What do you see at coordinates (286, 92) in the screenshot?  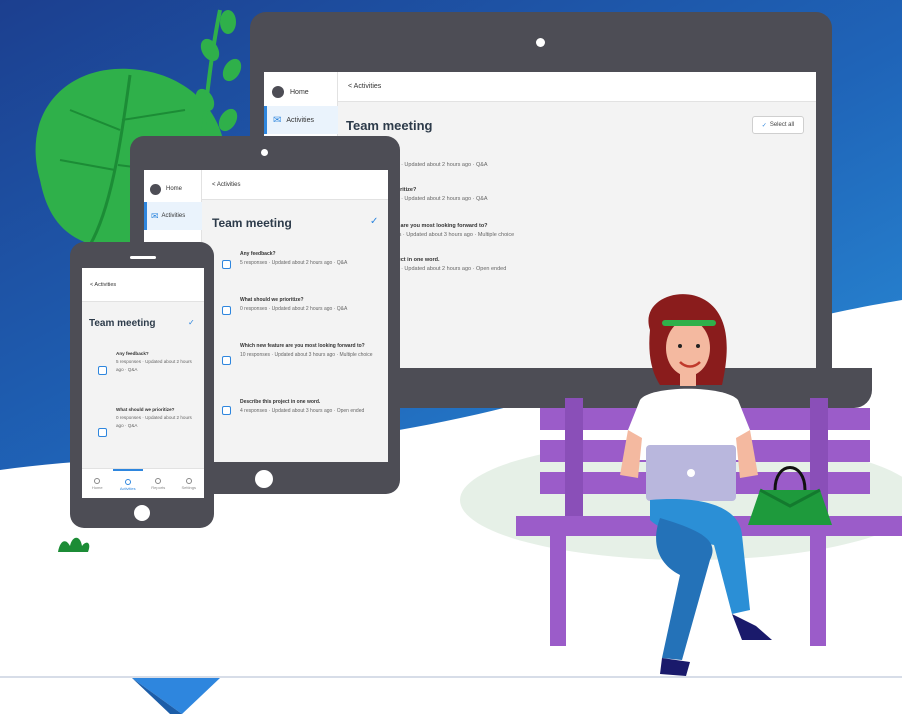 I see `laptop-nav-home: Home` at bounding box center [286, 92].